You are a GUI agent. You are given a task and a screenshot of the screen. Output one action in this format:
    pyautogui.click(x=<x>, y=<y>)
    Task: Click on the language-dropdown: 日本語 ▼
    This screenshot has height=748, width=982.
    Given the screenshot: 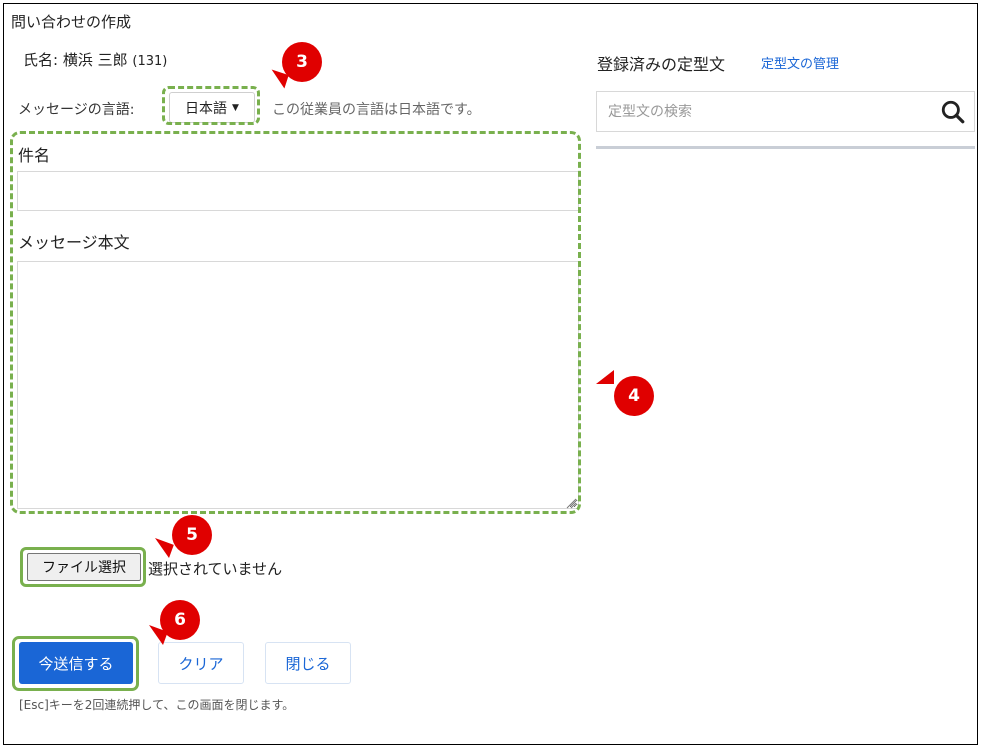 What is the action you would take?
    pyautogui.click(x=212, y=107)
    